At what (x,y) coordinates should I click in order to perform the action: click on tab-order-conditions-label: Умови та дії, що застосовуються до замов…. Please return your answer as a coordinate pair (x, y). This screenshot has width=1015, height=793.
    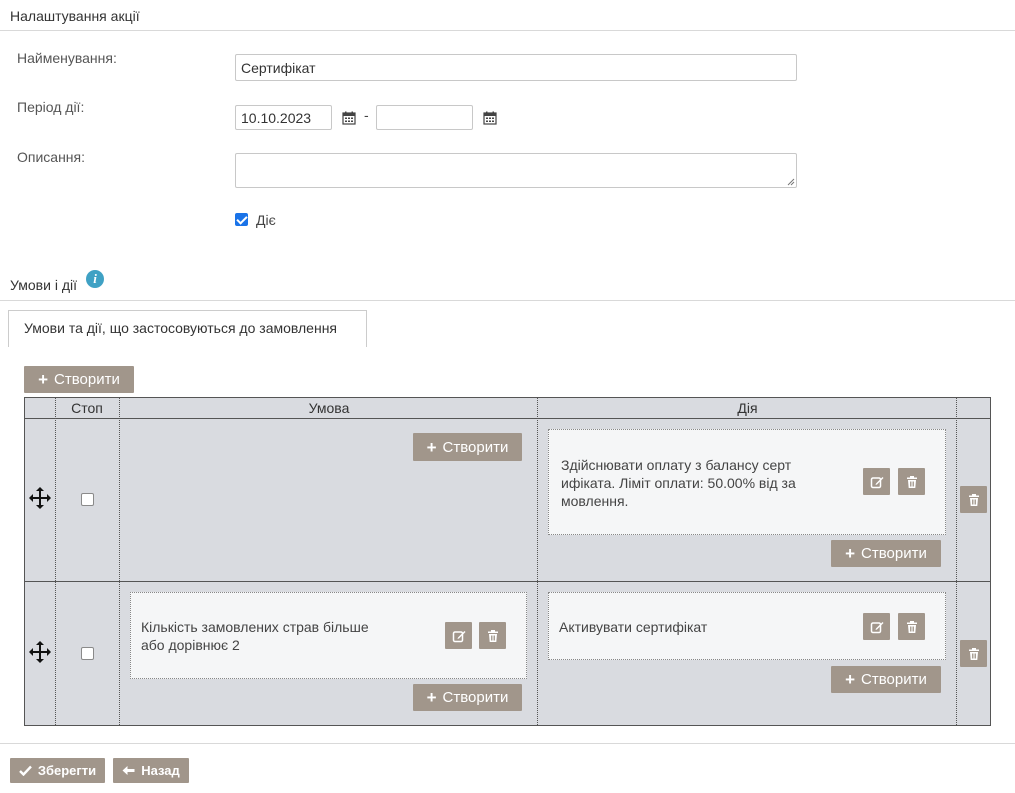
    Looking at the image, I should click on (181, 328).